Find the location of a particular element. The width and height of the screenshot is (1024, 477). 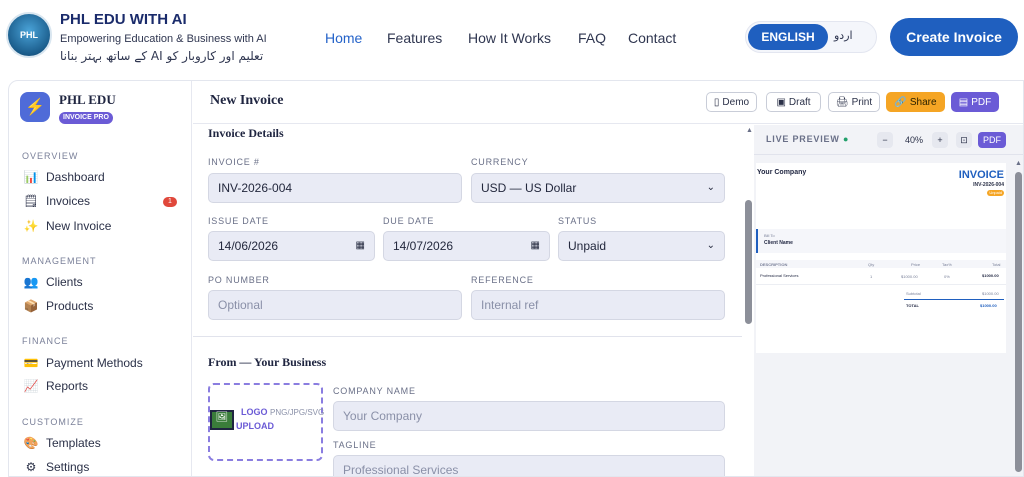

print-button: 🖨 Print is located at coordinates (854, 102).